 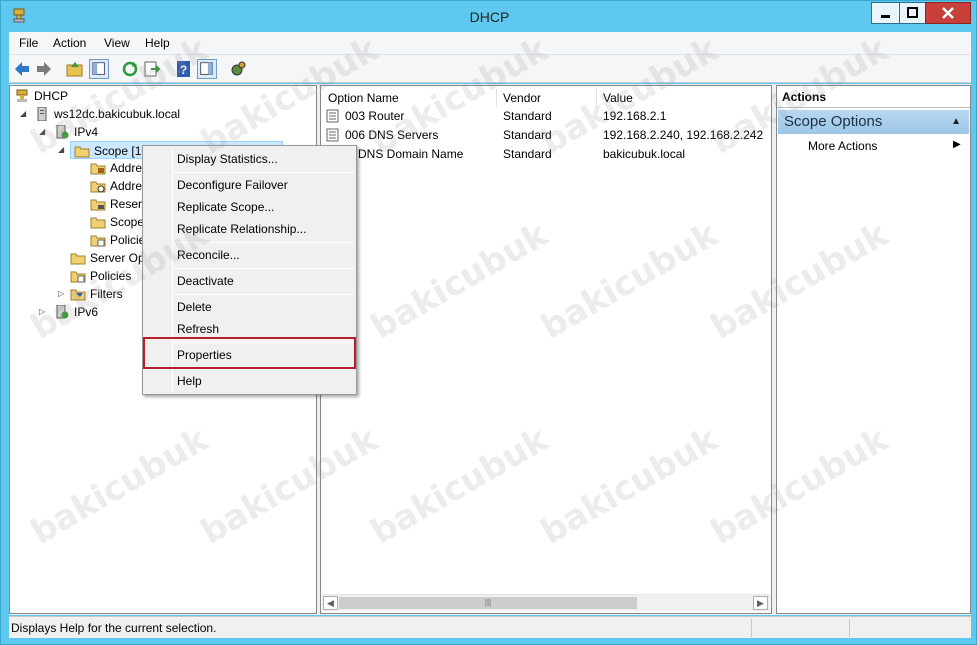 What do you see at coordinates (116, 186) in the screenshot?
I see `tree-item-address-leases: Addre` at bounding box center [116, 186].